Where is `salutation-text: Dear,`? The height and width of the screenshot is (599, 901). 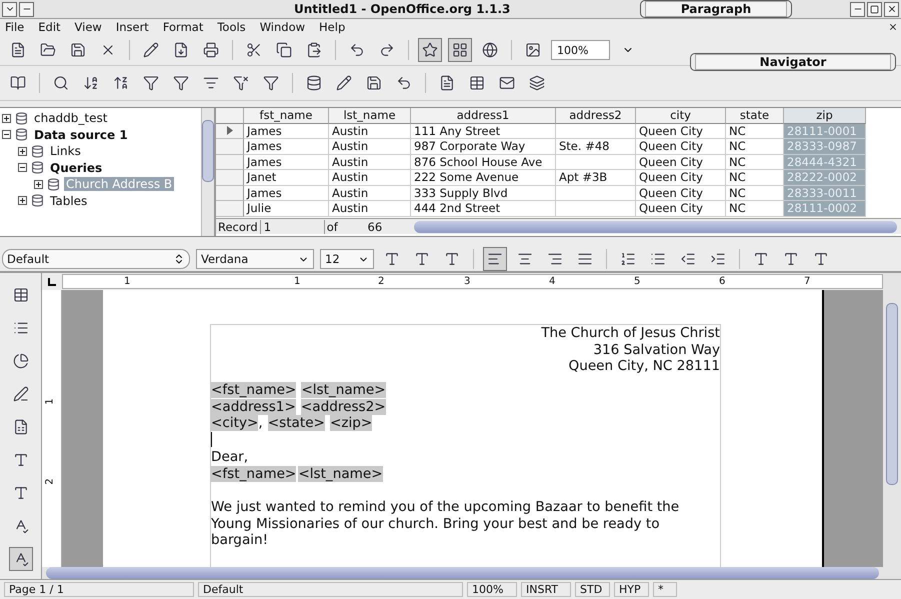
salutation-text: Dear, is located at coordinates (229, 456).